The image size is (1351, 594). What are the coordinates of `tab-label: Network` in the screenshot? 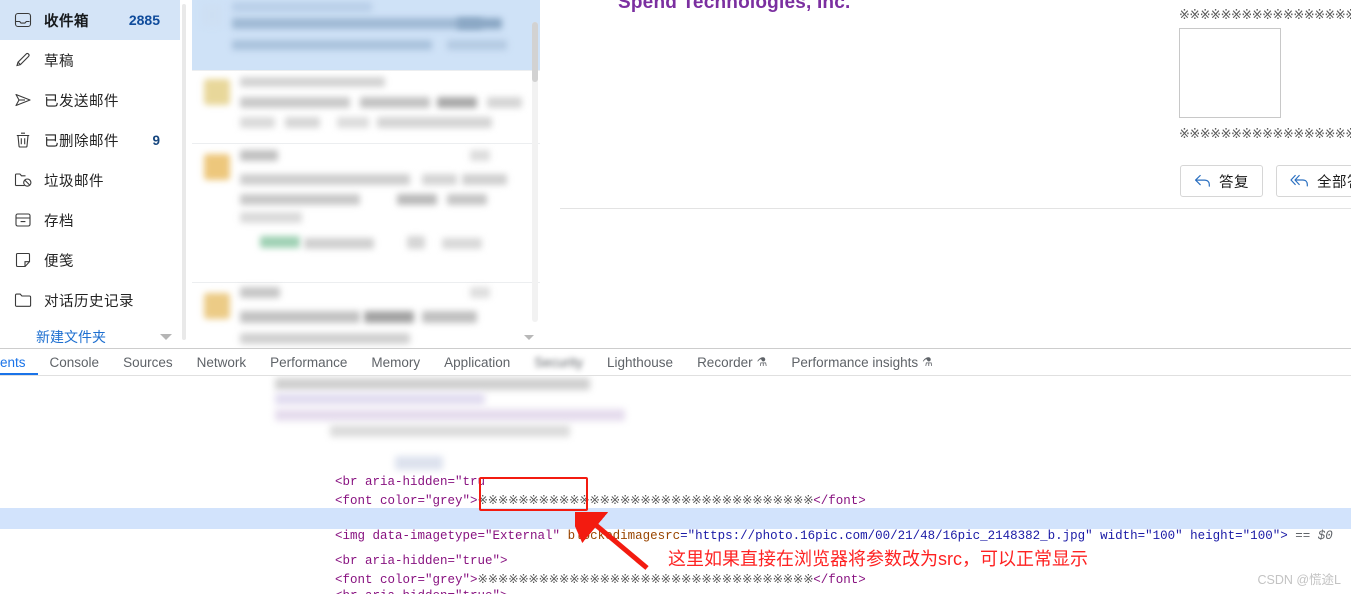 It's located at (221, 362).